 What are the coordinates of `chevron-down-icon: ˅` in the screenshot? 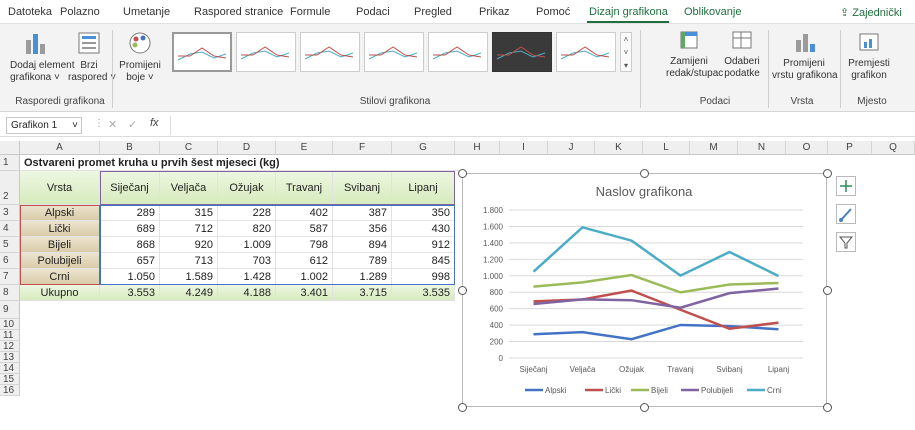 It's located at (75, 125).